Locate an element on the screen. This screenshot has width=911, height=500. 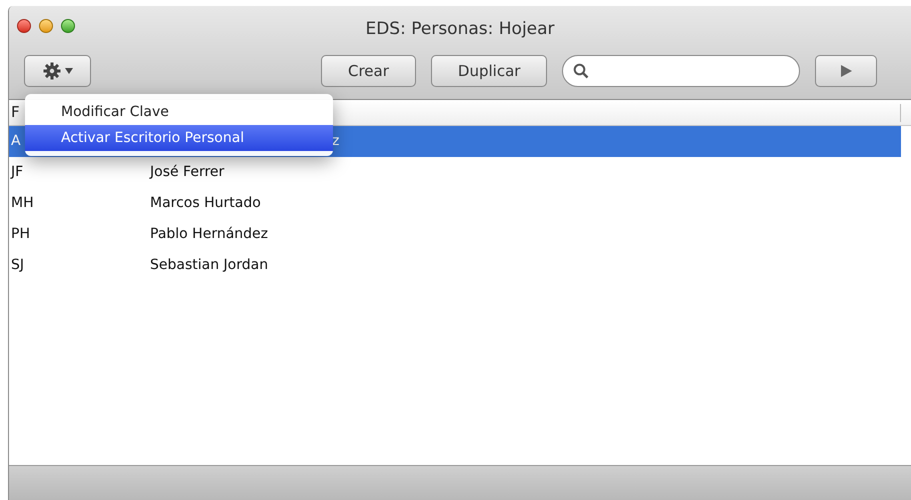
action-menu-button is located at coordinates (57, 71).